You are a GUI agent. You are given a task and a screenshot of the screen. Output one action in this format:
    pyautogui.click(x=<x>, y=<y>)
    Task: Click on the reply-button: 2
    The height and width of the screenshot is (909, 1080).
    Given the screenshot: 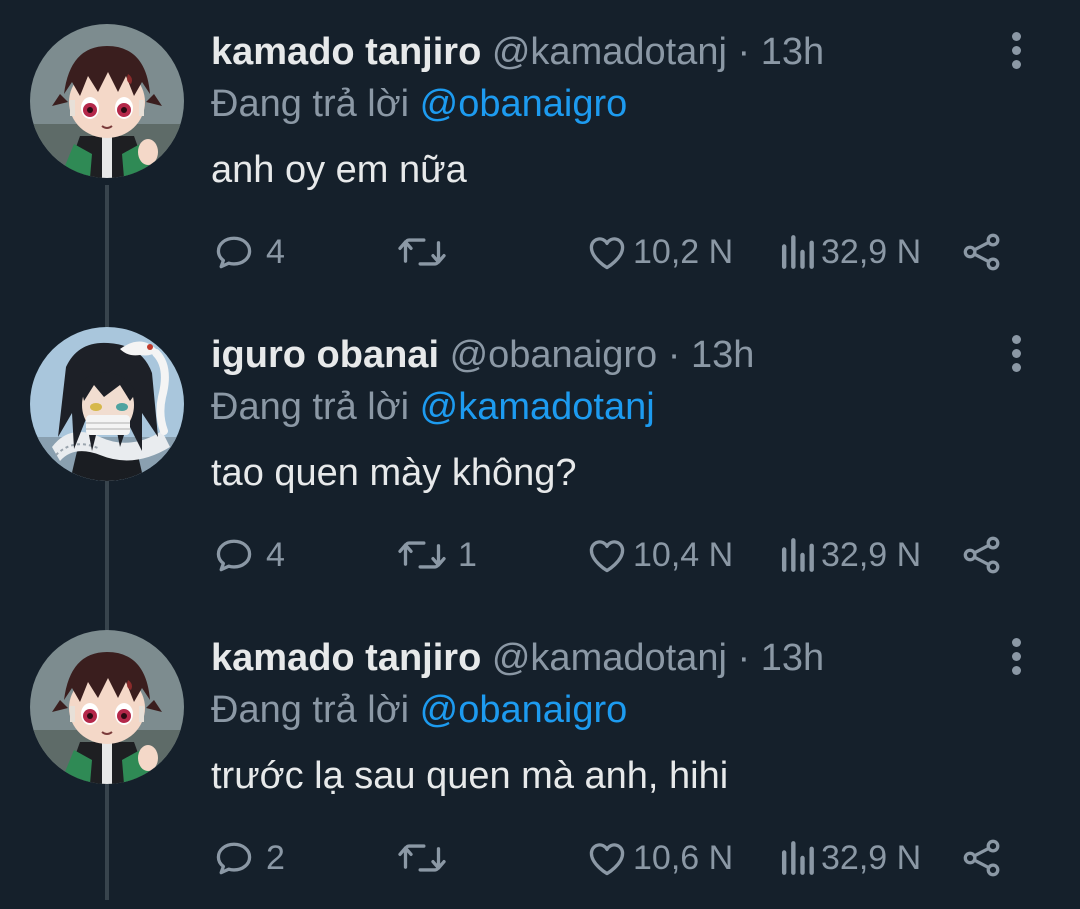 What is the action you would take?
    pyautogui.click(x=248, y=858)
    